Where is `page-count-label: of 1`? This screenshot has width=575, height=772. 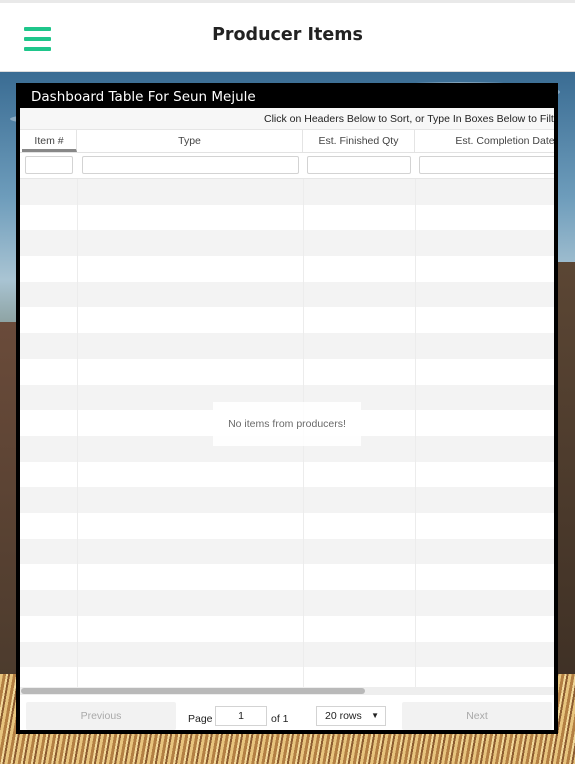
page-count-label: of 1 is located at coordinates (280, 719).